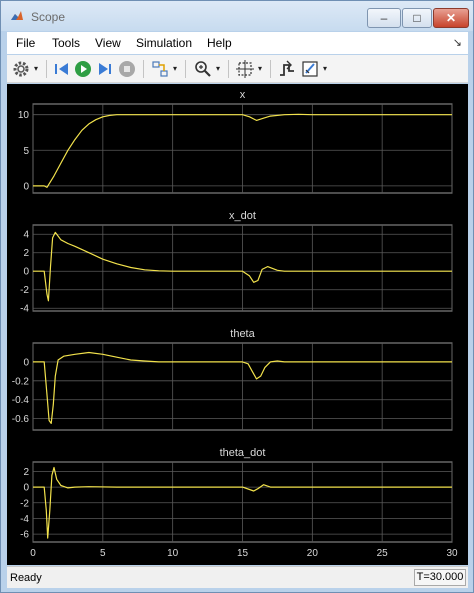  Describe the element at coordinates (17, 15) in the screenshot. I see `matlab-logo-icon` at that location.